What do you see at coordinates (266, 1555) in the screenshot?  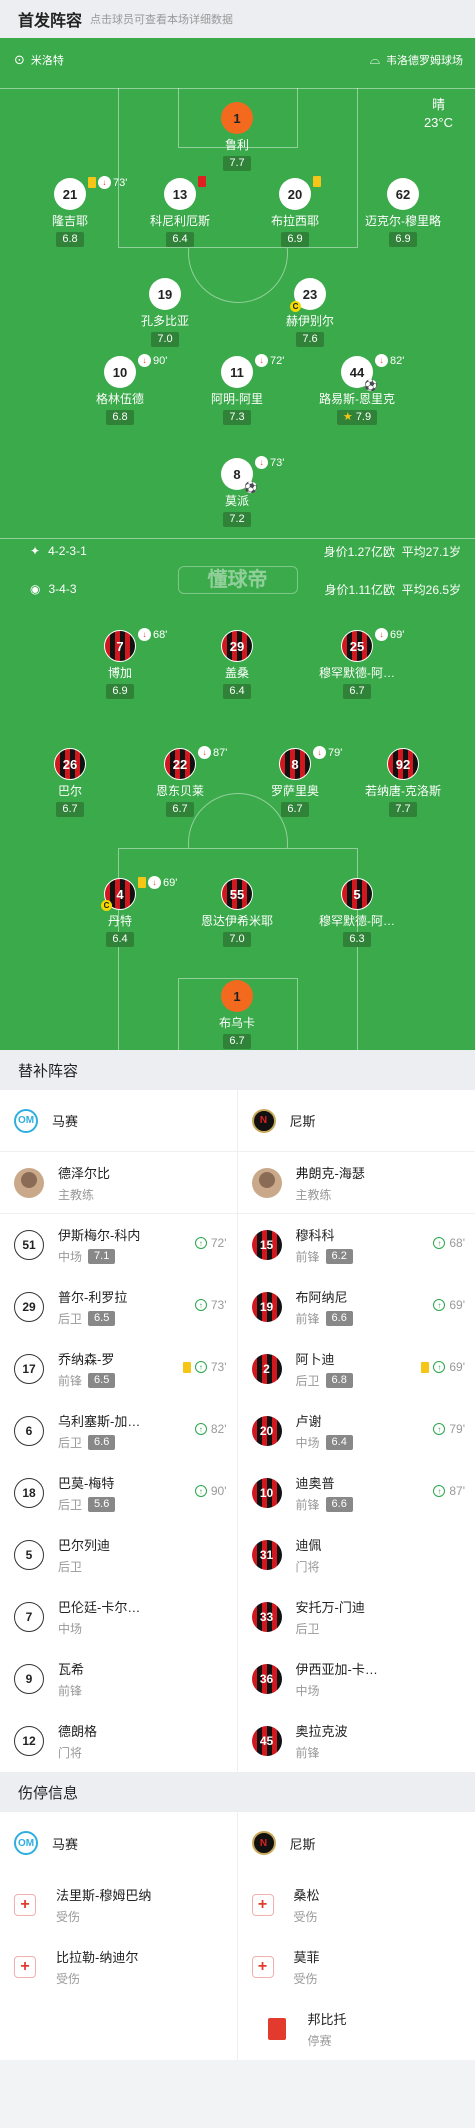 I see `jersey-number: 31` at bounding box center [266, 1555].